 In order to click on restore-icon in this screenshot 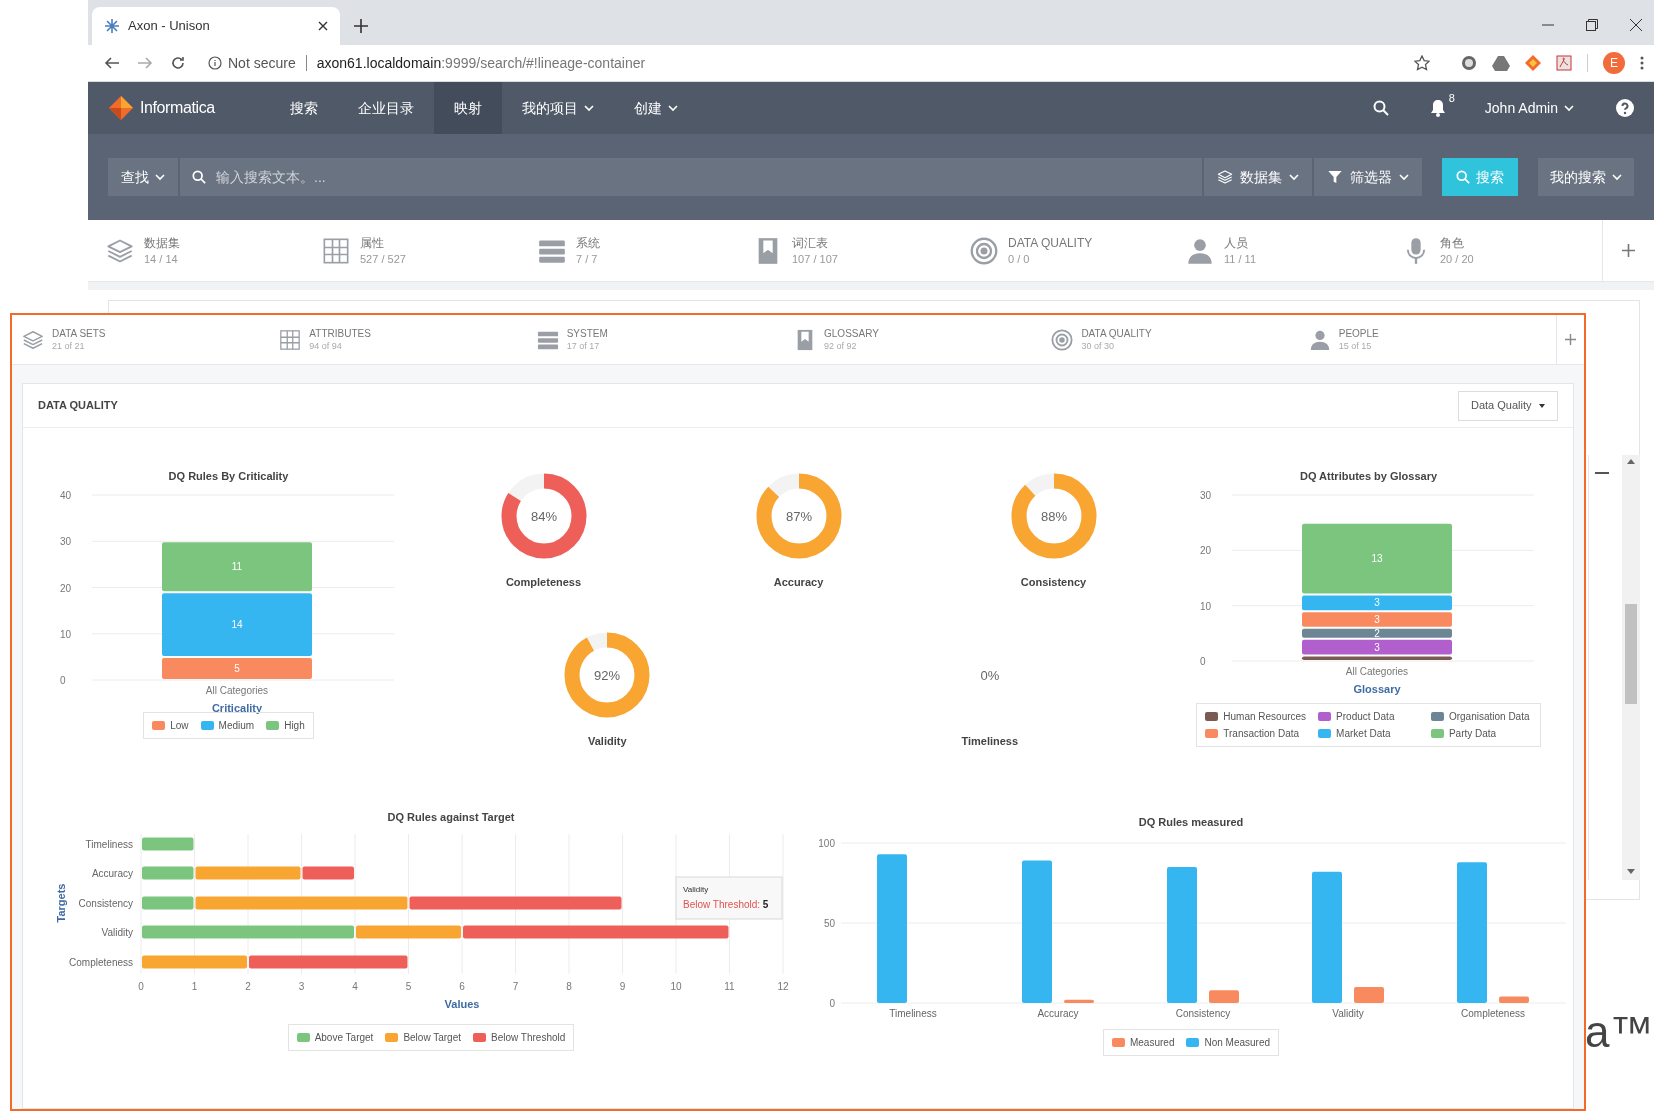, I will do `click(1592, 25)`.